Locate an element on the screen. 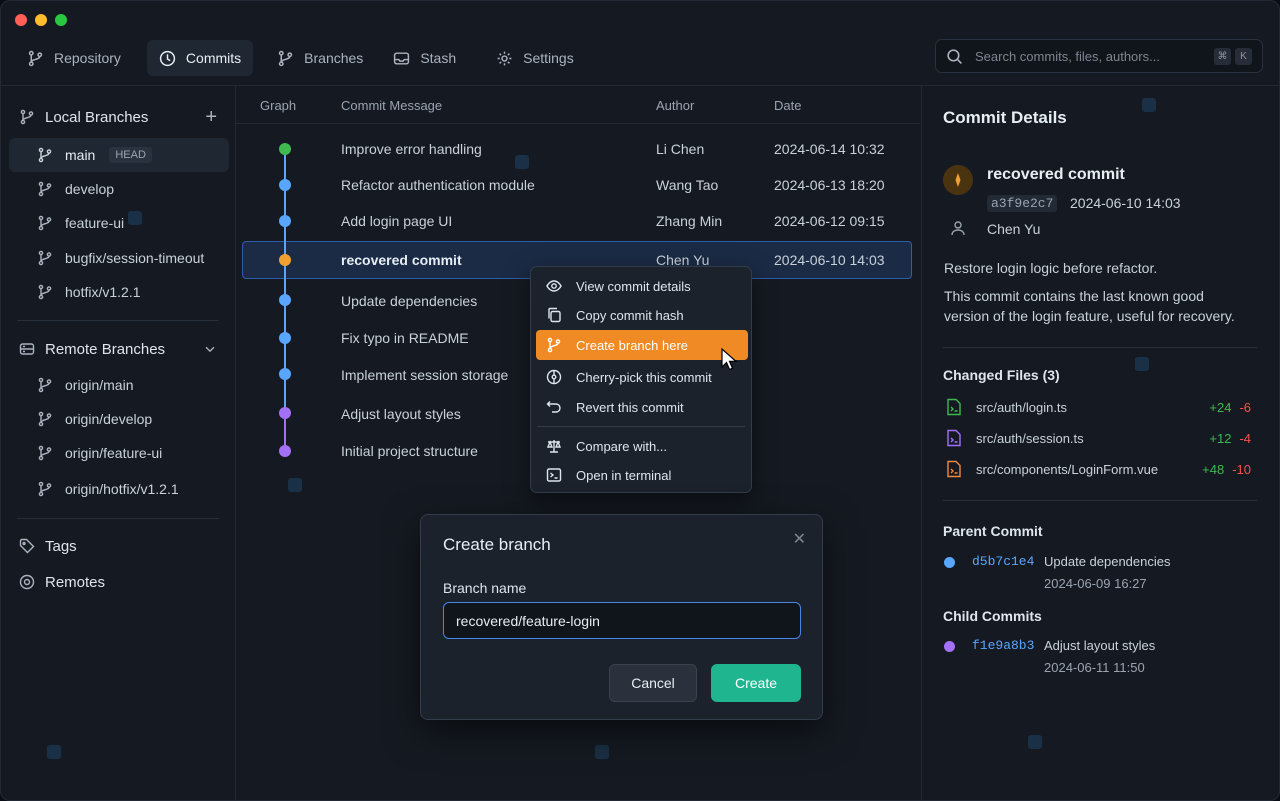  branch-name: origin/develop is located at coordinates (109, 419).